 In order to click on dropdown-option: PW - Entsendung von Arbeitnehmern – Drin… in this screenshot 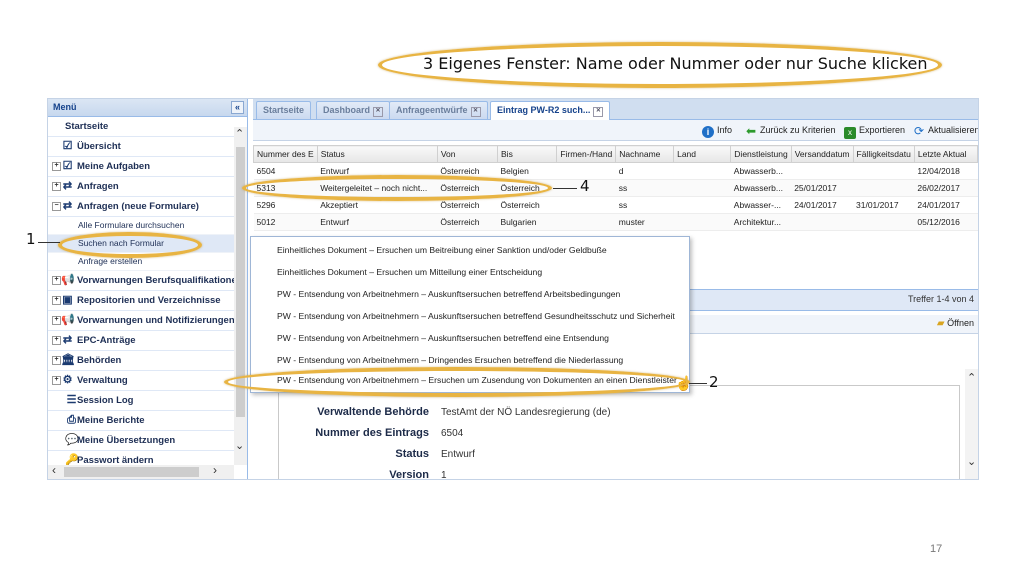, I will do `click(450, 360)`.